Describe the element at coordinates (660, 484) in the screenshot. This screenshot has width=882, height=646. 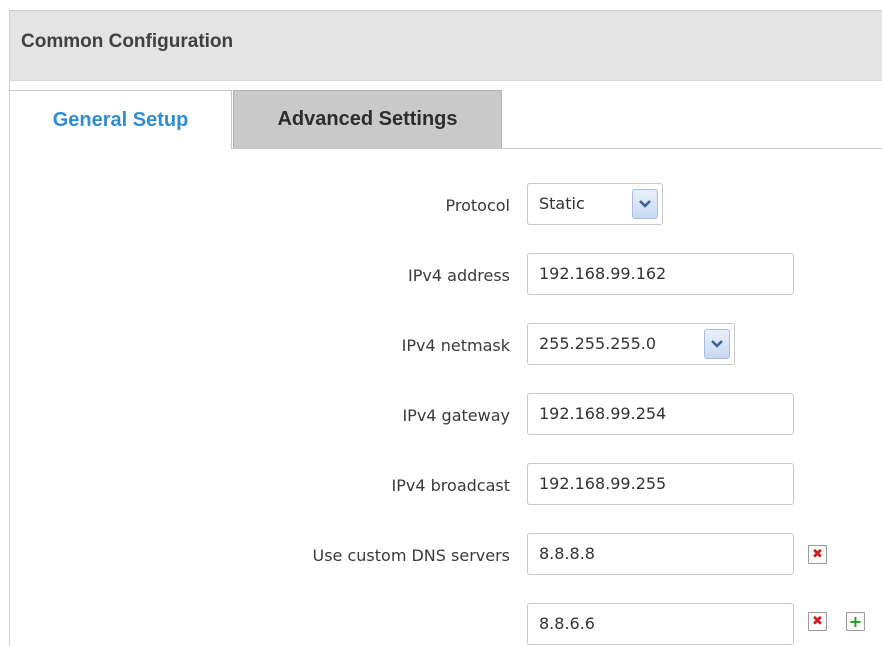
I see `ipv4-broadcast-input: 192.168.99.255` at that location.